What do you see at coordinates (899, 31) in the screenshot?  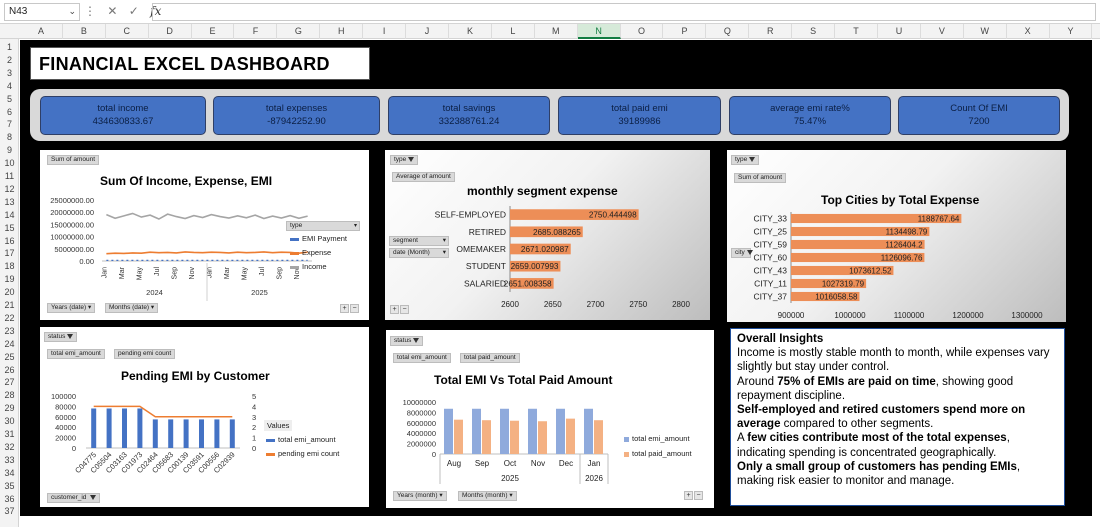 I see `column-header-u: U` at bounding box center [899, 31].